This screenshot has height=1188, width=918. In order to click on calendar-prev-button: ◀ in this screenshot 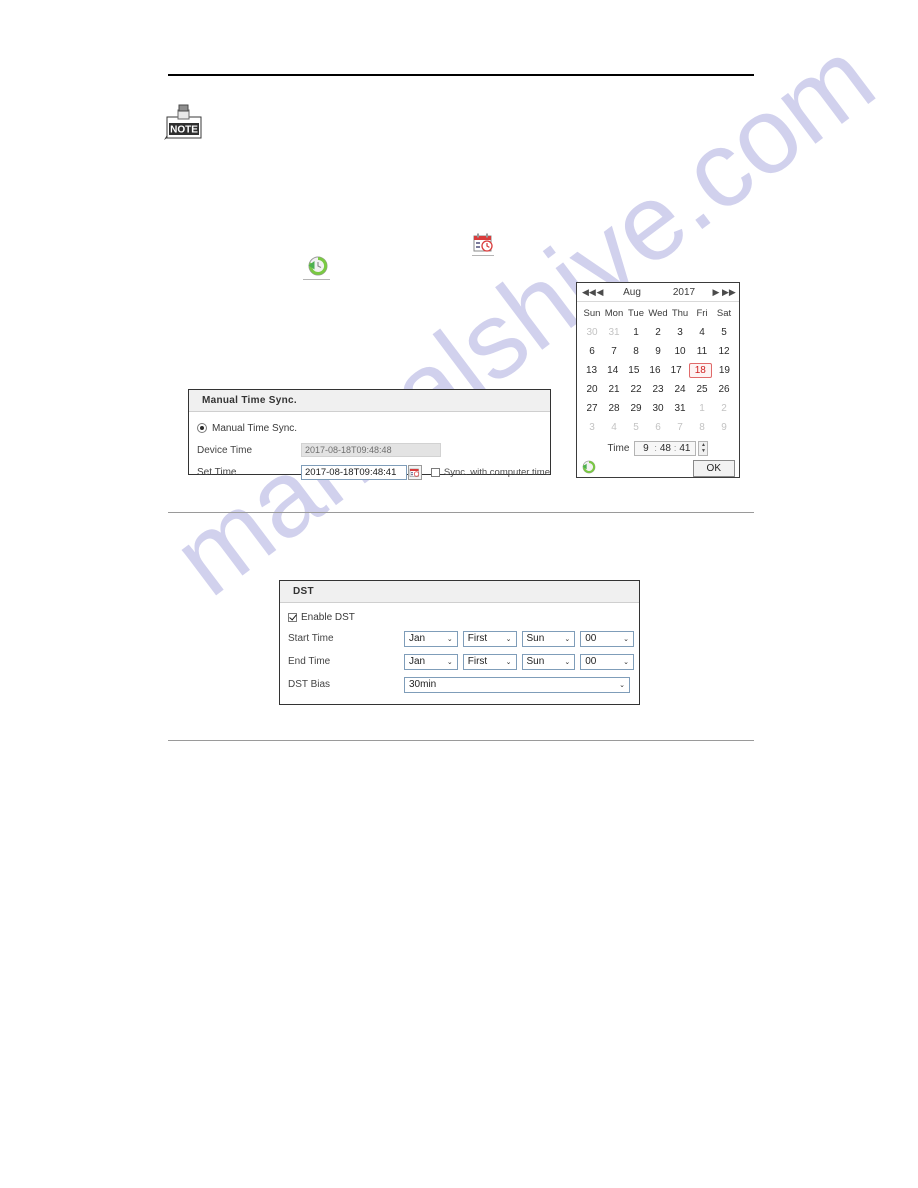, I will do `click(600, 292)`.